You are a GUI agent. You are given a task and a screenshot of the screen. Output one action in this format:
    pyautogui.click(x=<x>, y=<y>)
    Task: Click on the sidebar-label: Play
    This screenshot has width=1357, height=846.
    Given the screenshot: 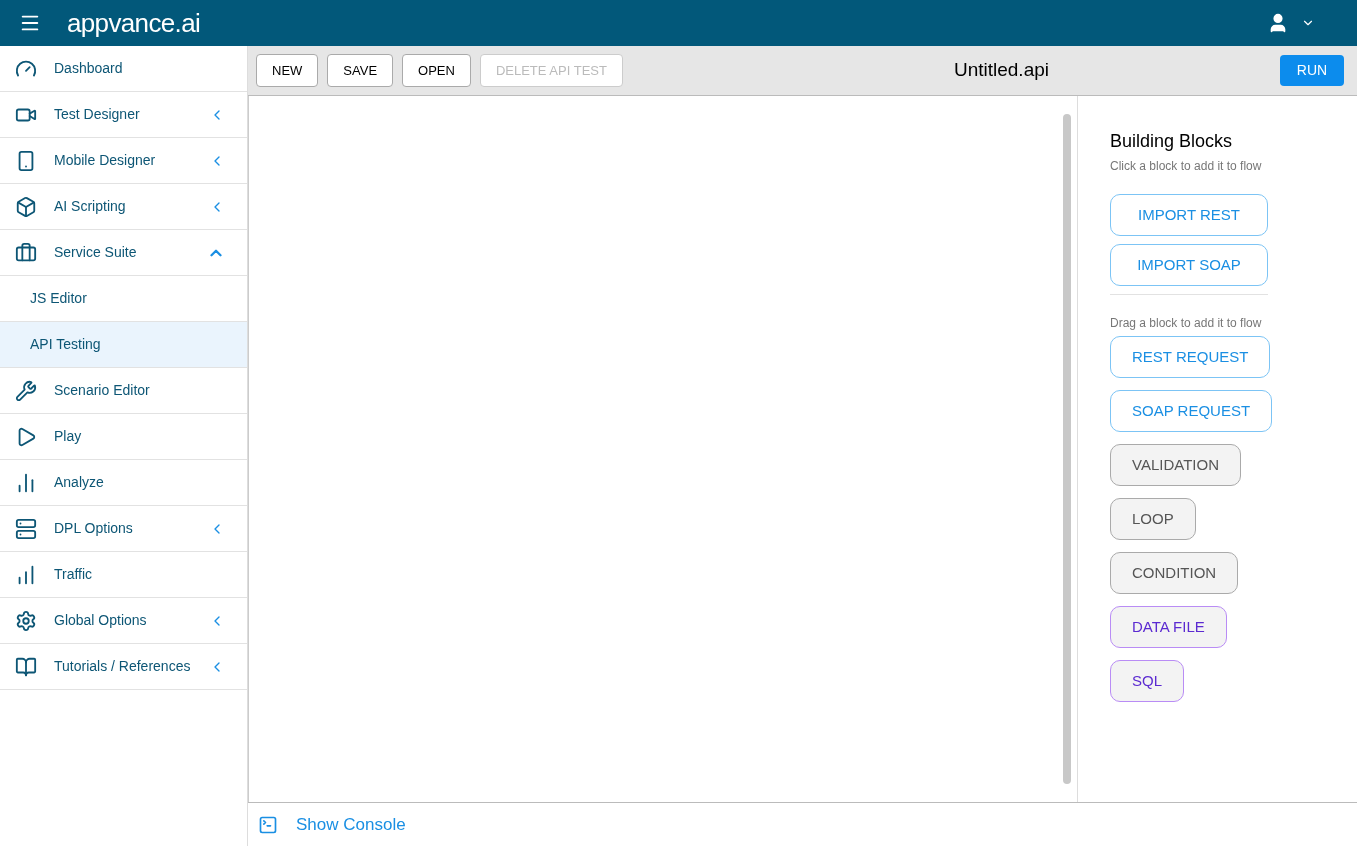 What is the action you would take?
    pyautogui.click(x=68, y=436)
    